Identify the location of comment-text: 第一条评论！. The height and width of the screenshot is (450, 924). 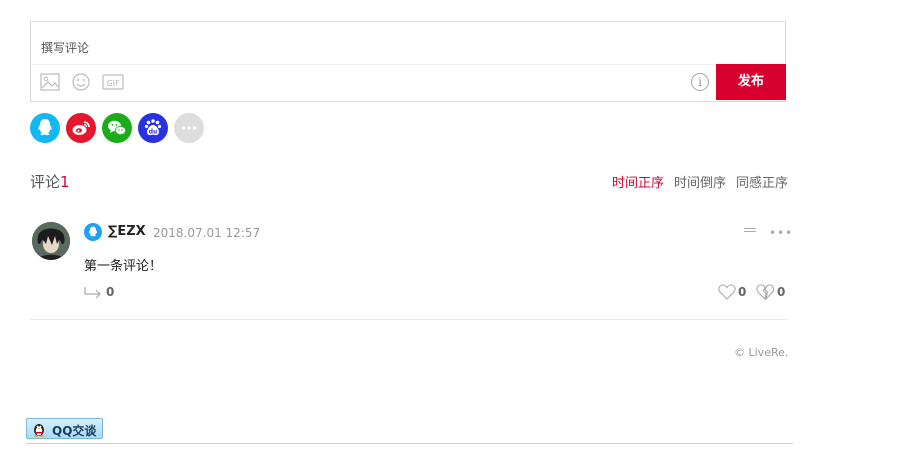
(123, 266).